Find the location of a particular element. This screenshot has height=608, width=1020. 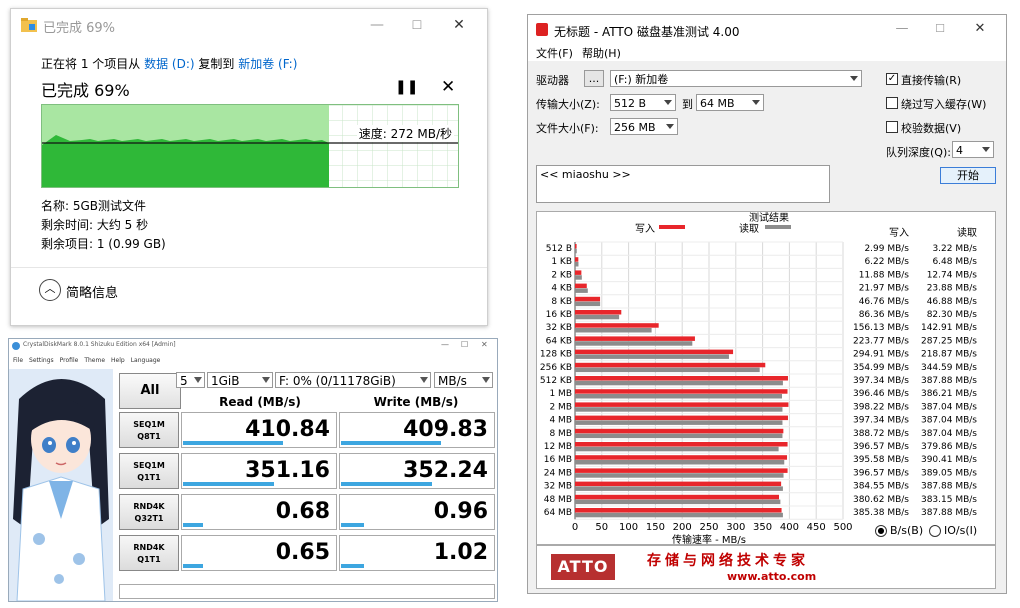

unit-select: MB/s is located at coordinates (463, 380).